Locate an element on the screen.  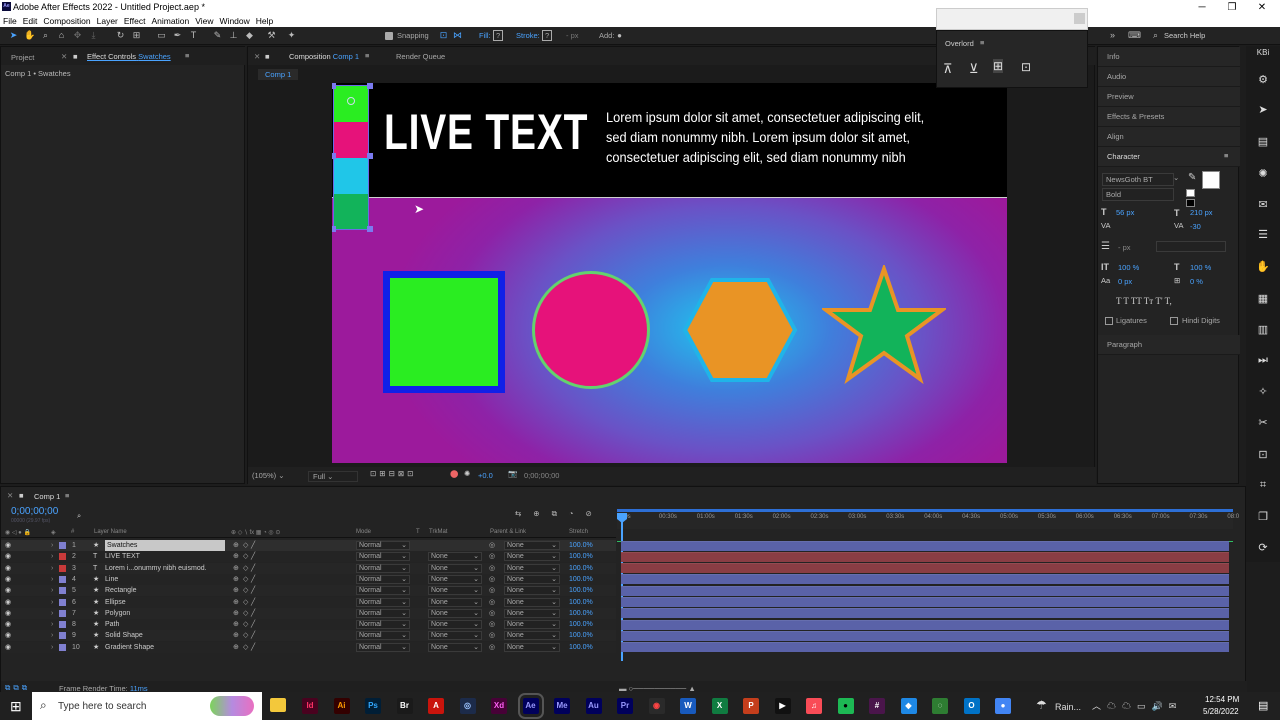
layer-row: ◉ › 4 ★ Line ⊕ ◇ ╱ Normal ⌄ None ⌄ ◎ None ⌄ 100.0% is located at coordinates (308, 579).